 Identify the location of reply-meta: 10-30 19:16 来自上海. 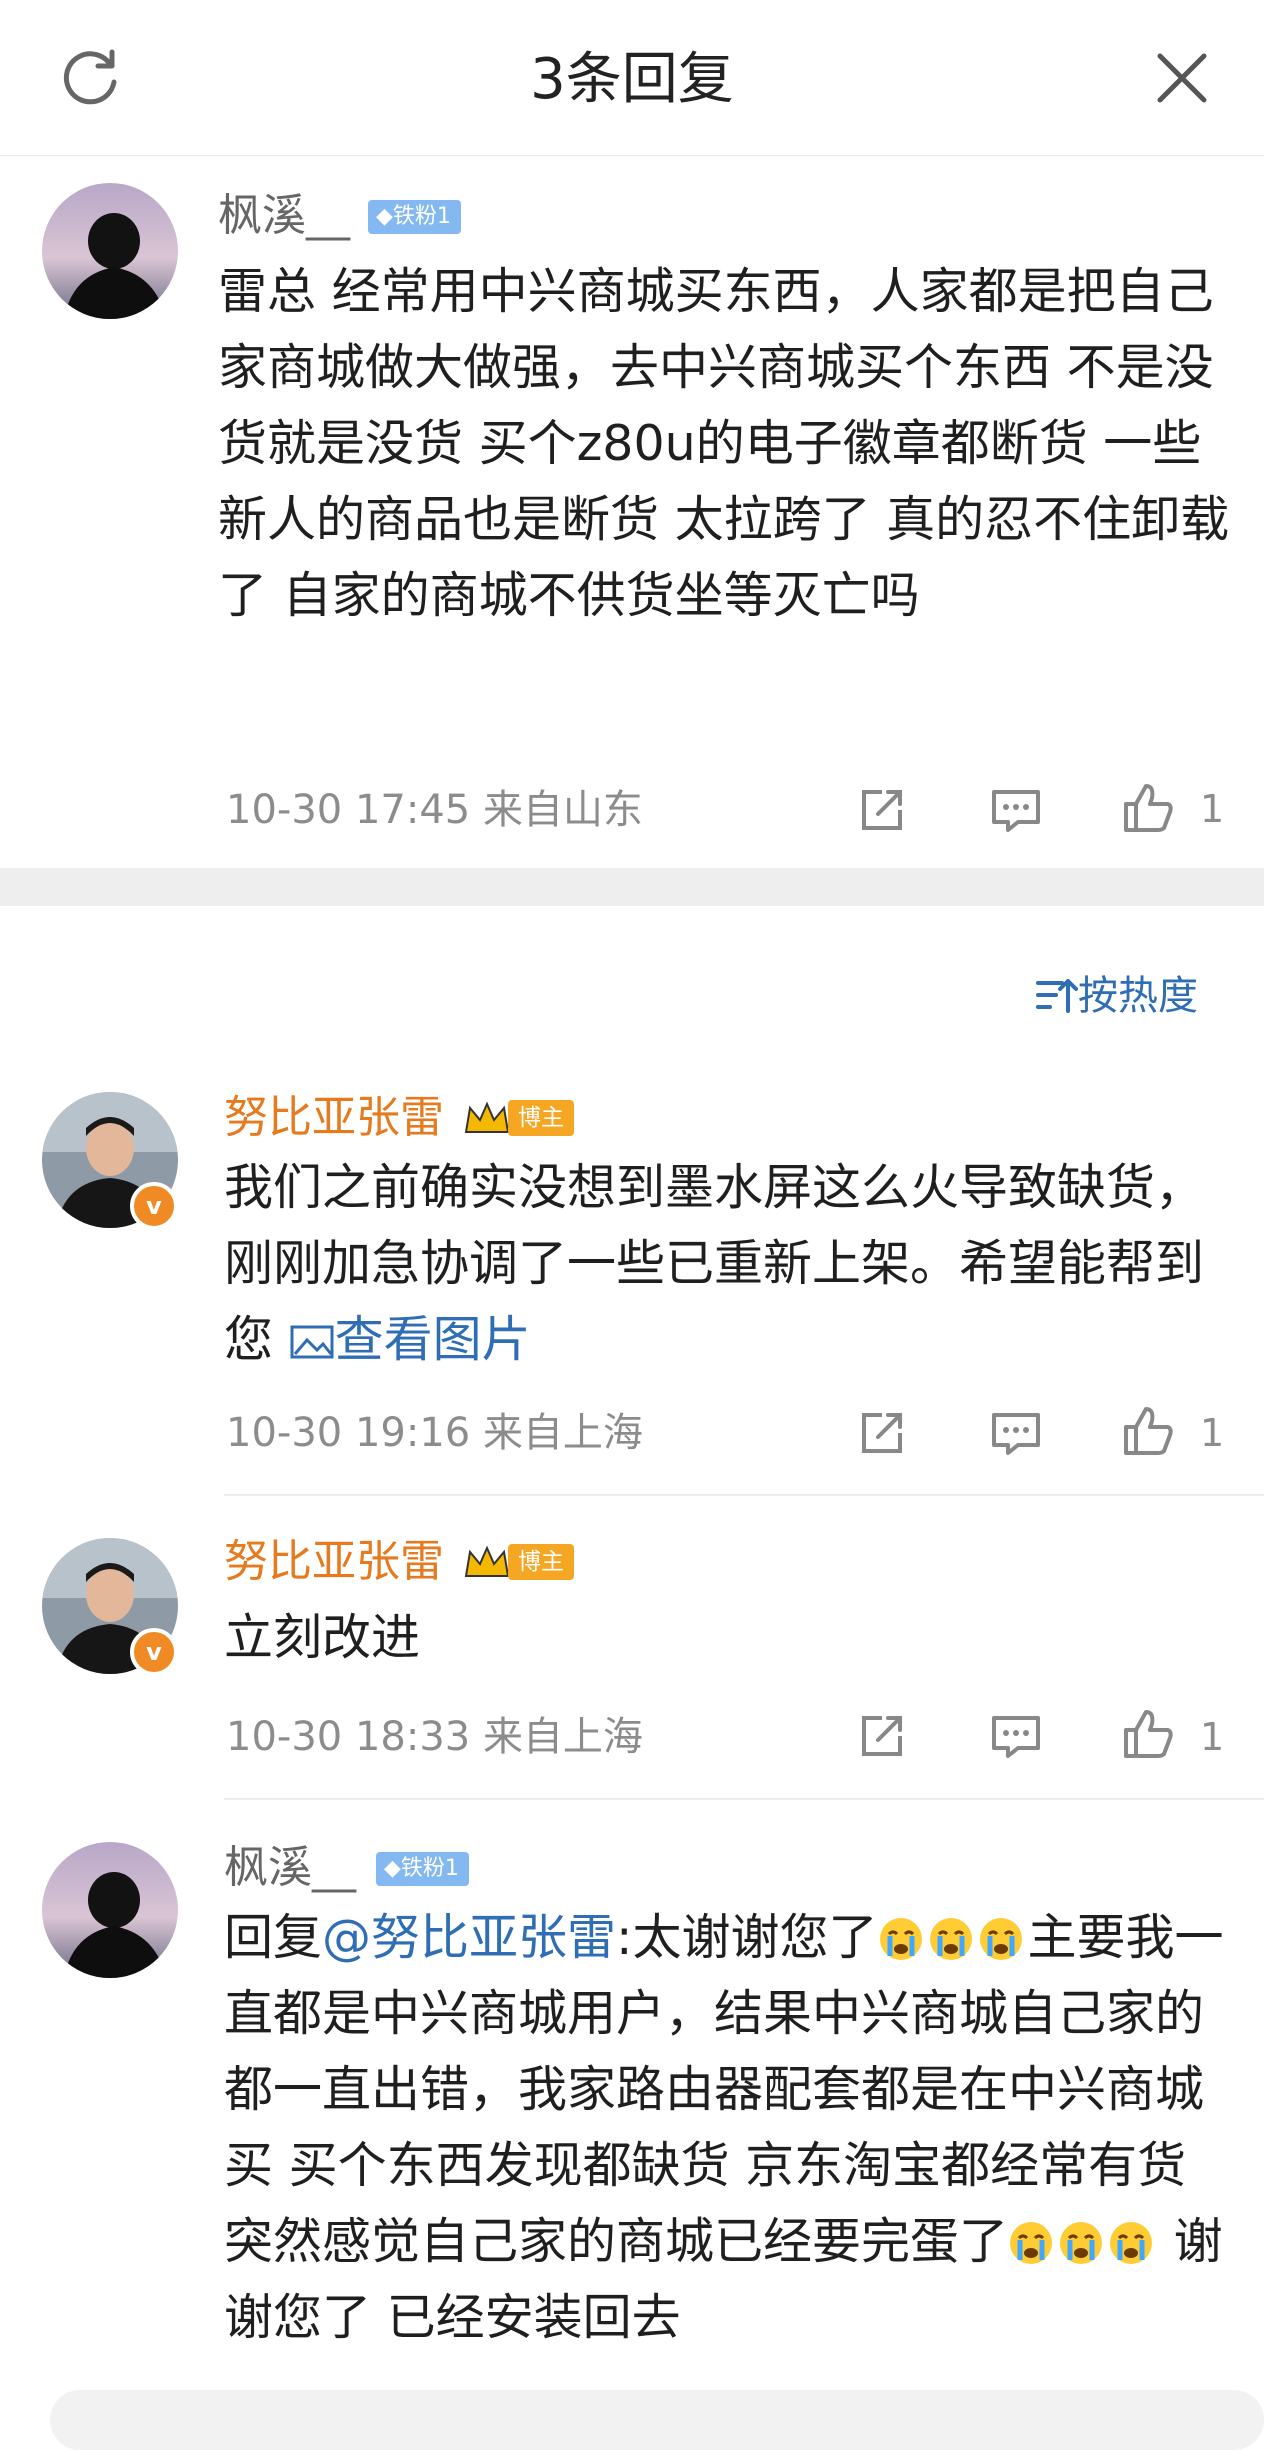
(434, 1433).